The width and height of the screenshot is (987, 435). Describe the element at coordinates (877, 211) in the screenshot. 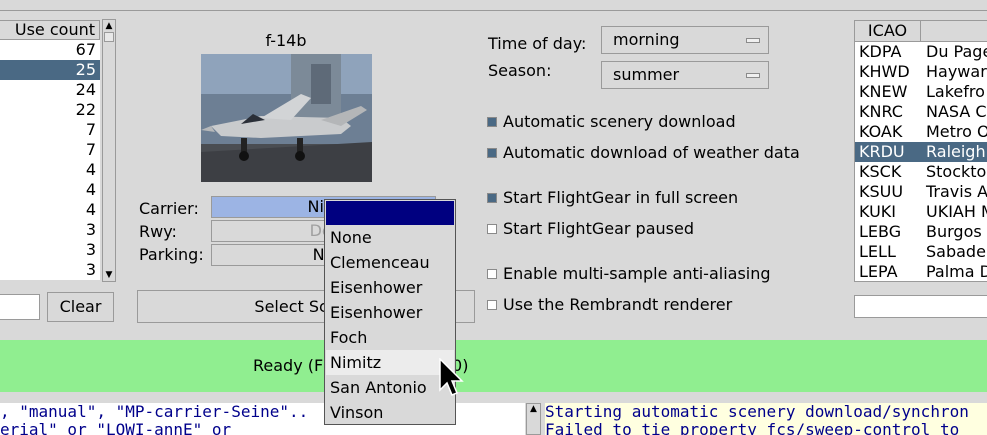

I see `airport-icao: KUKI` at that location.